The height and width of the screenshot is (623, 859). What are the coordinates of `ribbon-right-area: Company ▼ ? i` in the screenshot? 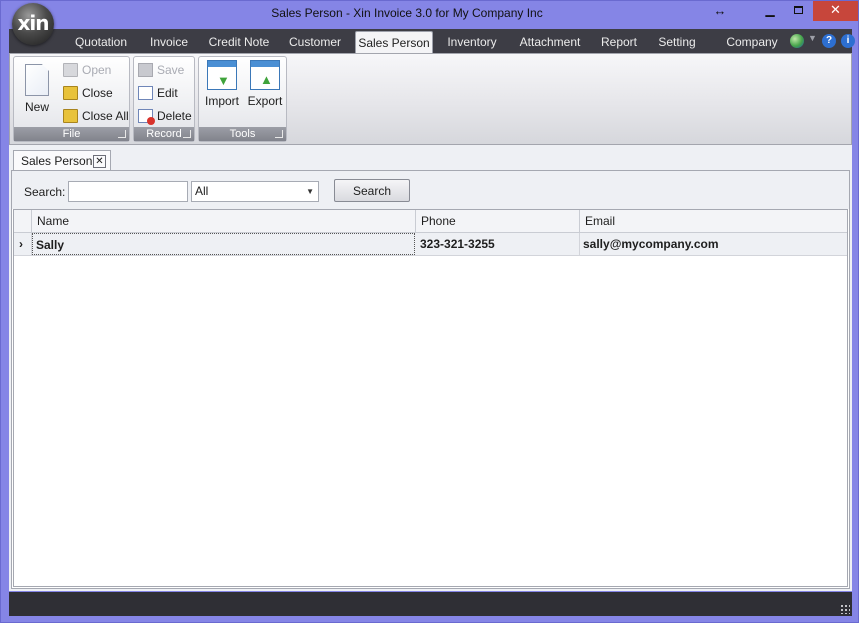 It's located at (786, 41).